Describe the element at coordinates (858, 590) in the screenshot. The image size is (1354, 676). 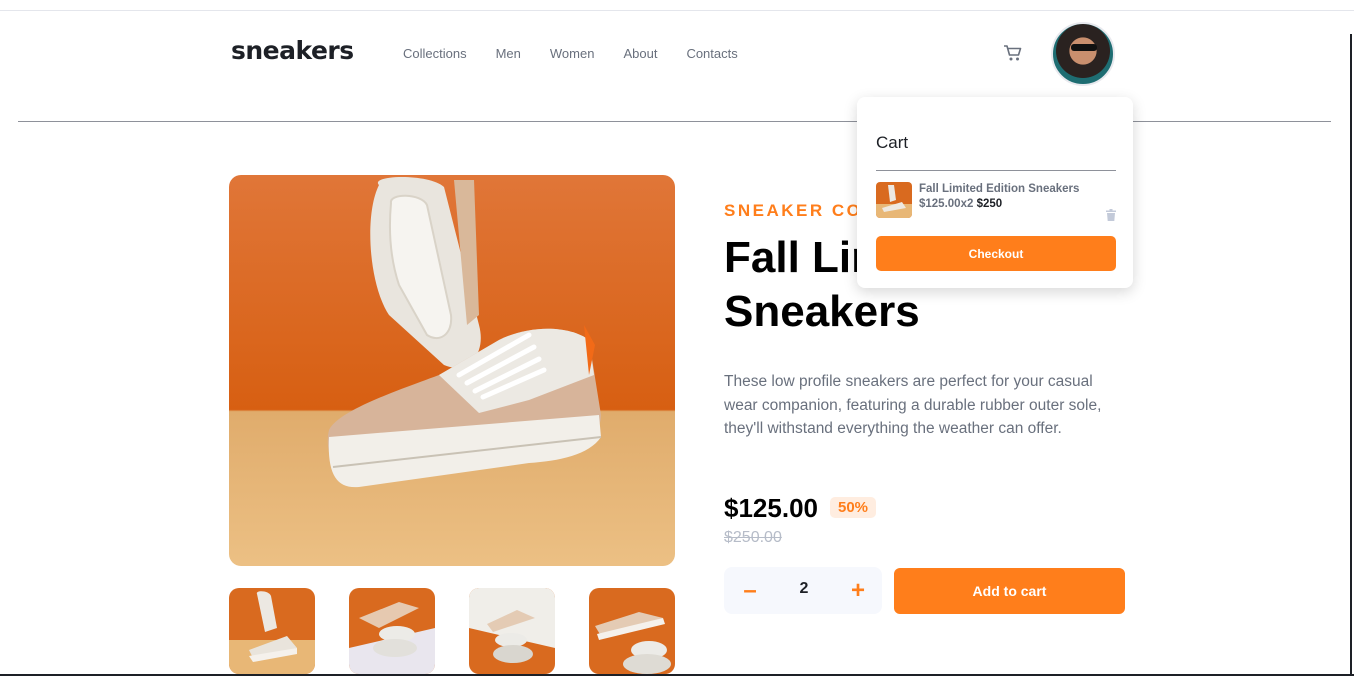
I see `increase-quantity-button: +` at that location.